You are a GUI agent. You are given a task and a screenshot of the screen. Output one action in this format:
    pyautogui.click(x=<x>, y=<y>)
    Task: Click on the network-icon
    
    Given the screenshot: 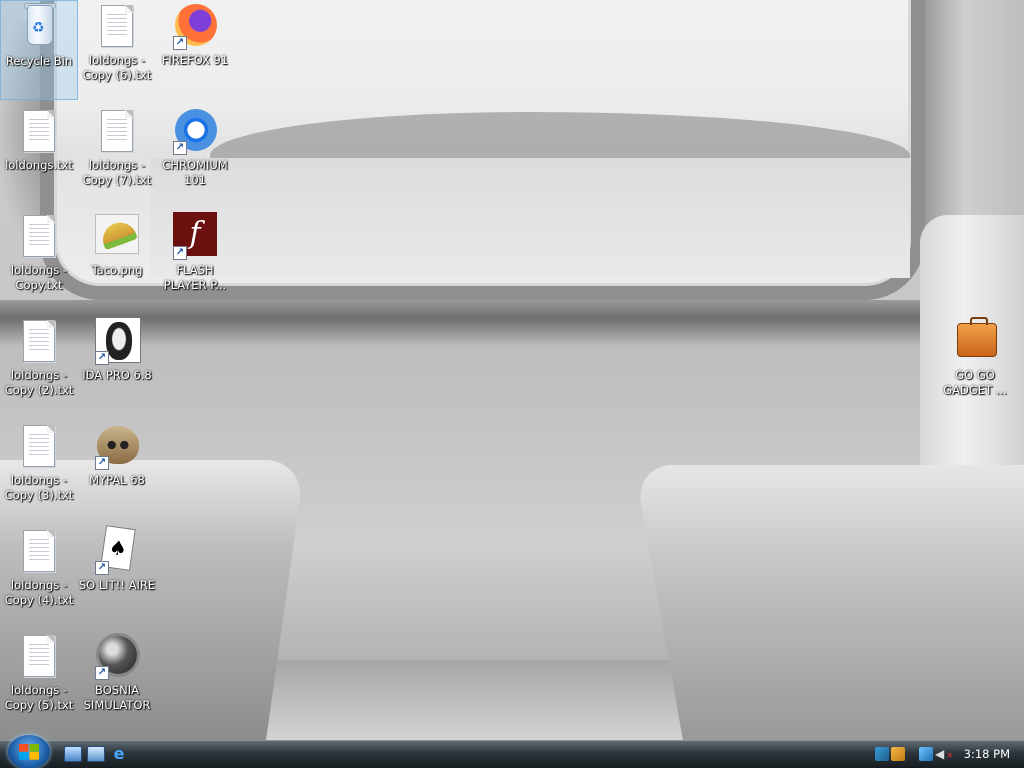 What is the action you would take?
    pyautogui.click(x=926, y=754)
    